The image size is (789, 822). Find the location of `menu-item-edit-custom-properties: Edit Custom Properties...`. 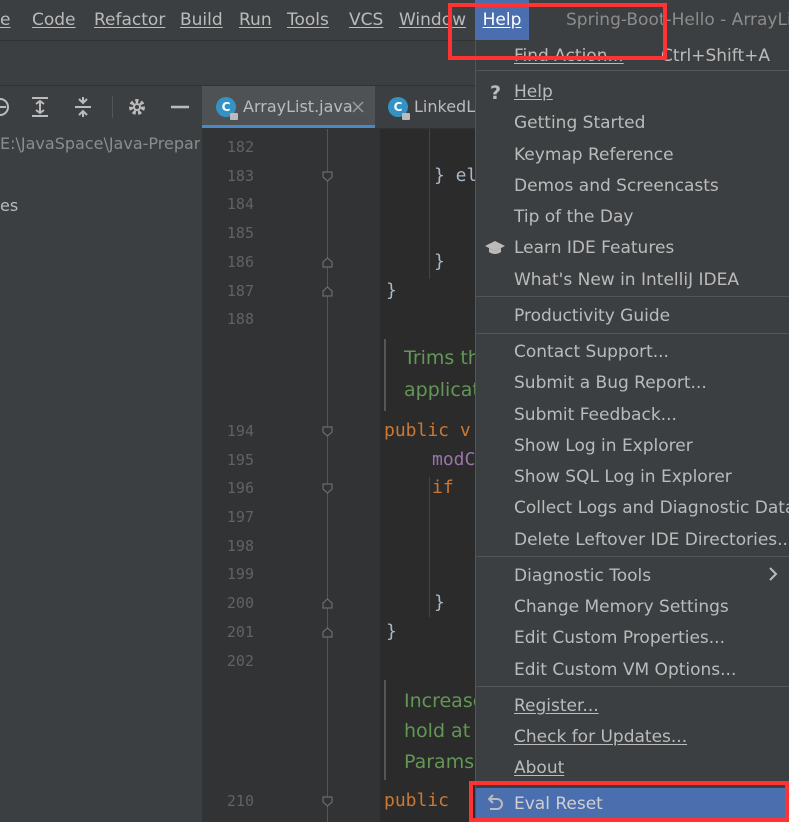

menu-item-edit-custom-properties: Edit Custom Properties... is located at coordinates (632, 640).